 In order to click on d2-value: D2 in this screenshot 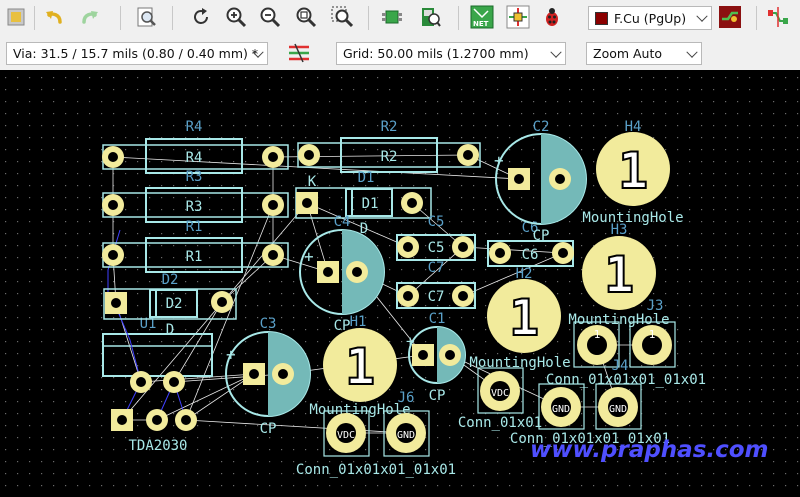, I will do `click(174, 304)`.